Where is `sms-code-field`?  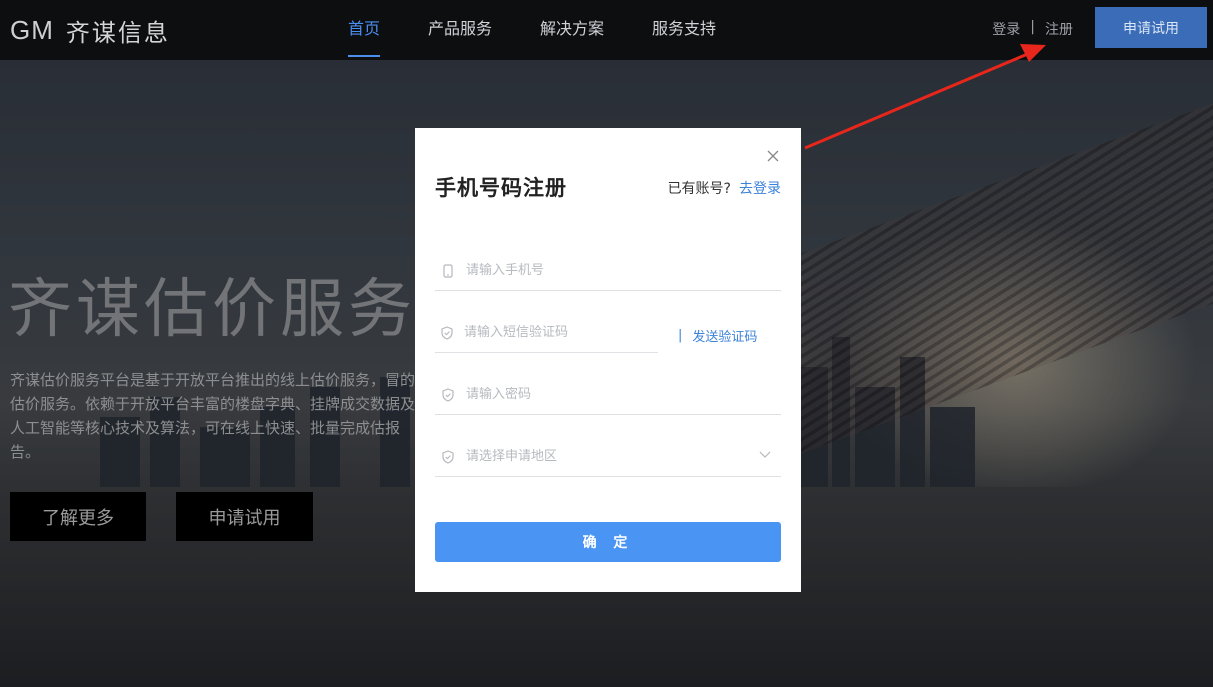 sms-code-field is located at coordinates (546, 333).